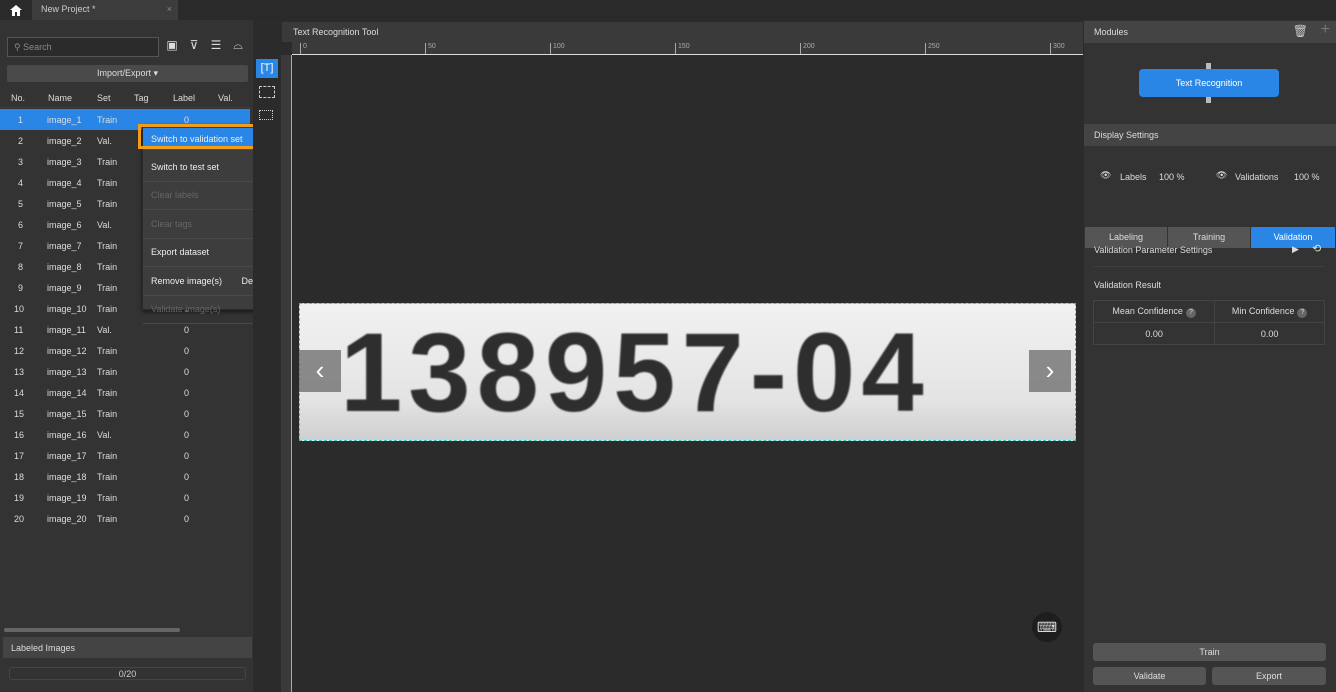 This screenshot has width=1336, height=692. What do you see at coordinates (1153, 250) in the screenshot?
I see `param-settings-label: Validation Parameter Settings` at bounding box center [1153, 250].